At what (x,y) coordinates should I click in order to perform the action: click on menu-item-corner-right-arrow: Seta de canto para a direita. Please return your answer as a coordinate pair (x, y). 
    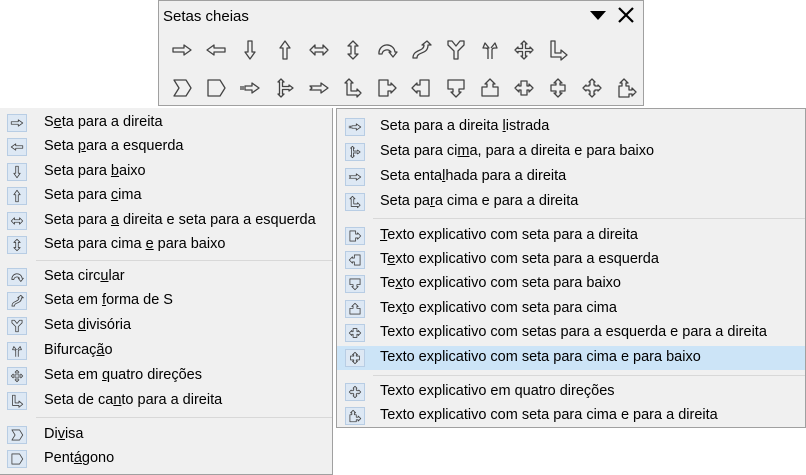
    Looking at the image, I should click on (166, 401).